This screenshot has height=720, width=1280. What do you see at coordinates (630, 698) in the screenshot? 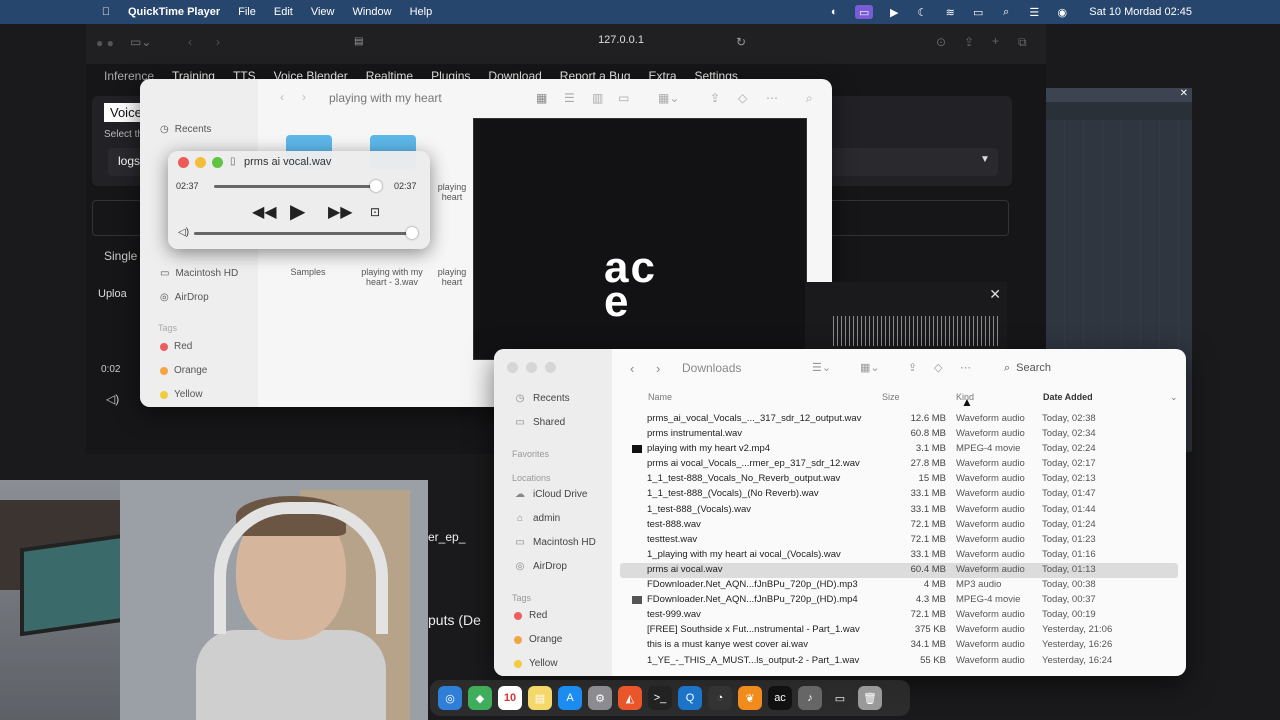
I see `brave-icon: ◭` at bounding box center [630, 698].